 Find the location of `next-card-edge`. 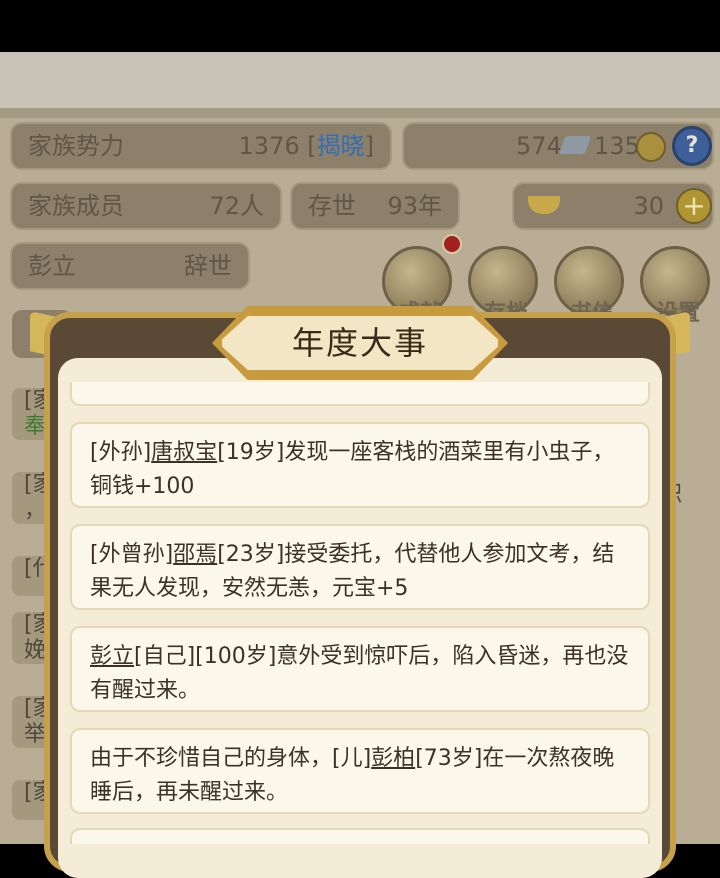

next-card-edge is located at coordinates (360, 836).